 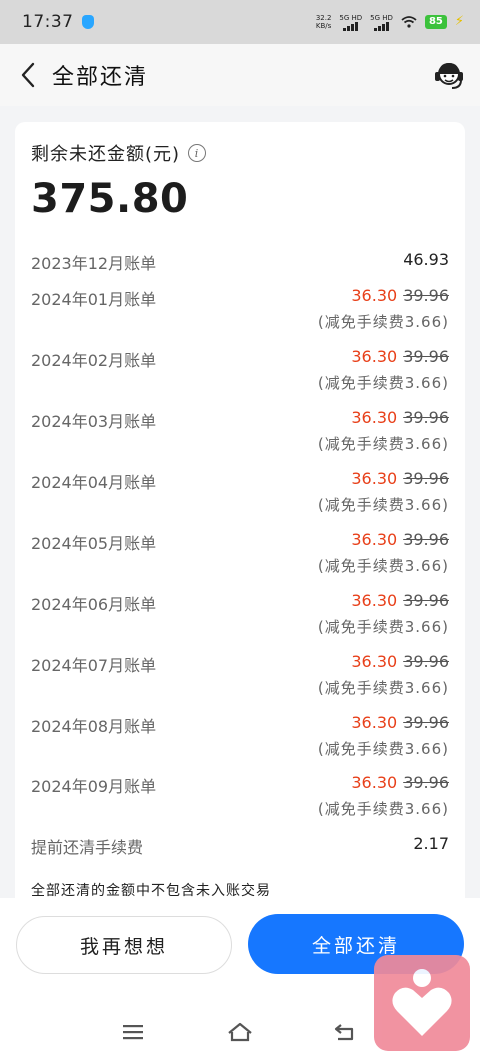 I want to click on status-bar: 17:37 32.2 KB/s 5G HD 5G HD 85 ⚡, so click(x=240, y=22).